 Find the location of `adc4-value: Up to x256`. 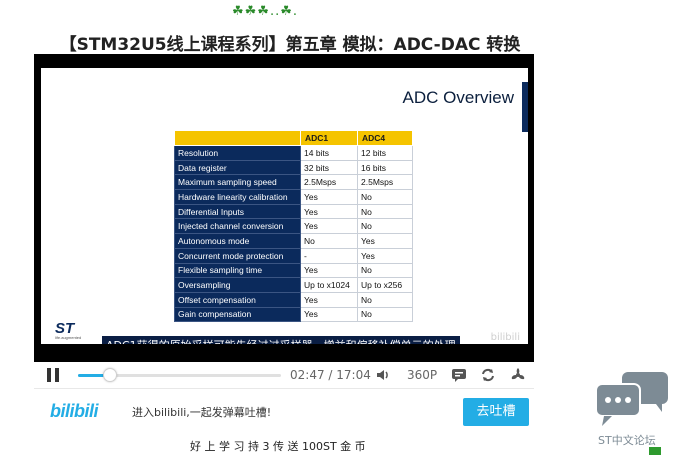

adc4-value: Up to x256 is located at coordinates (385, 285).